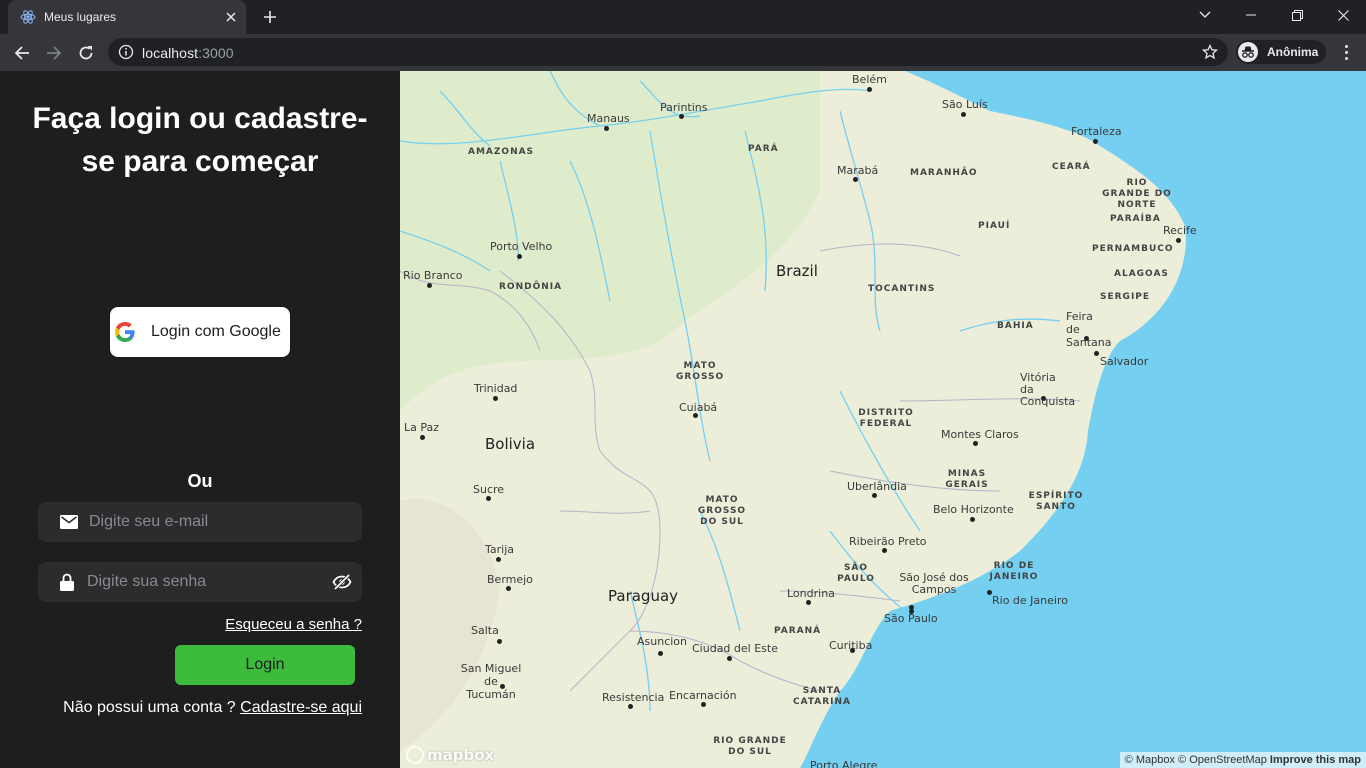  Describe the element at coordinates (301, 707) in the screenshot. I see `signup-link: Cadastre-se aqui` at that location.